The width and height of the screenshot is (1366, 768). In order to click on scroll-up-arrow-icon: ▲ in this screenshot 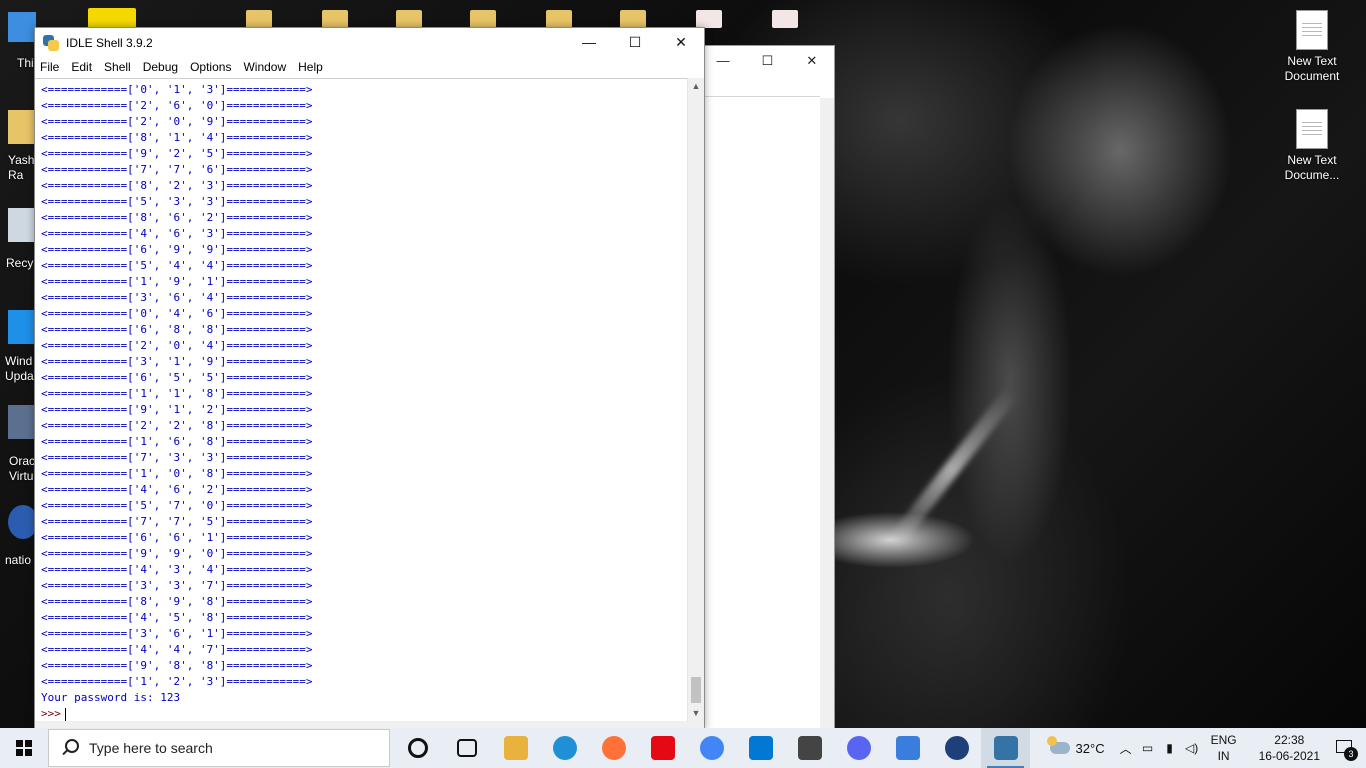, I will do `click(696, 86)`.